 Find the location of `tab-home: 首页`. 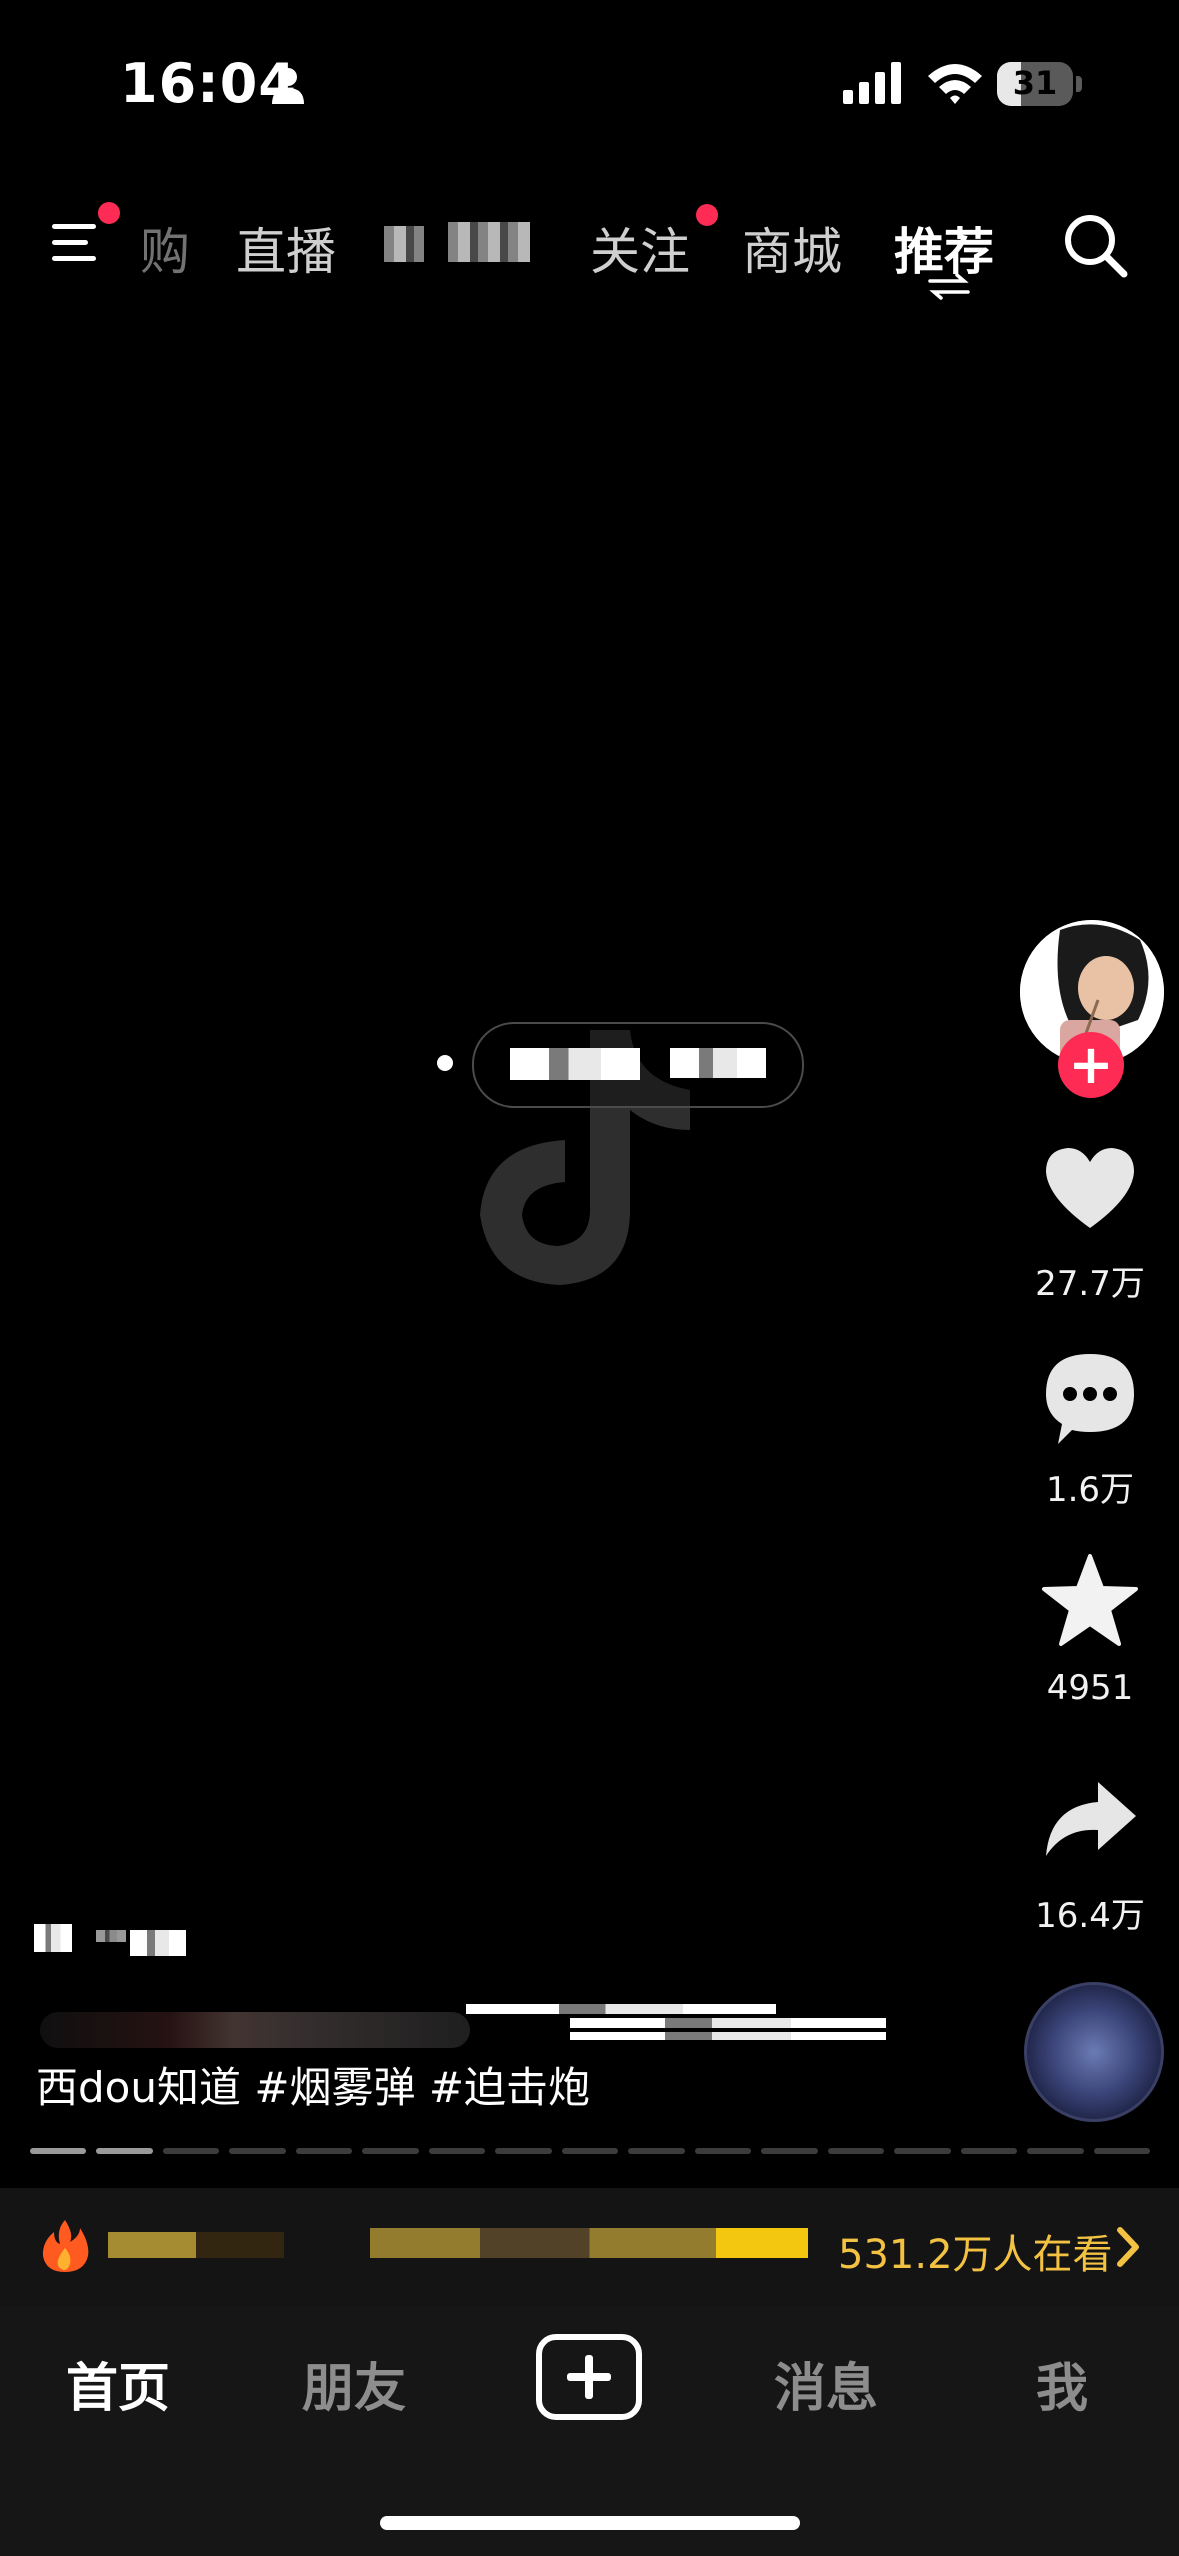

tab-home: 首页 is located at coordinates (118, 2383).